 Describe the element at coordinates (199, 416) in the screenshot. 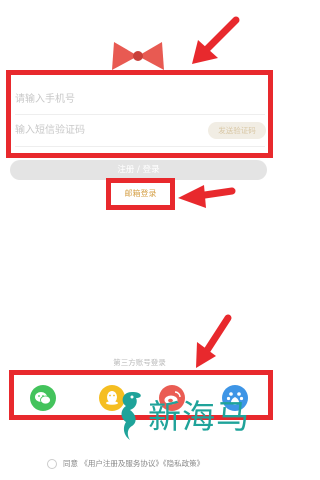

I see `watermark-text: 新海马` at that location.